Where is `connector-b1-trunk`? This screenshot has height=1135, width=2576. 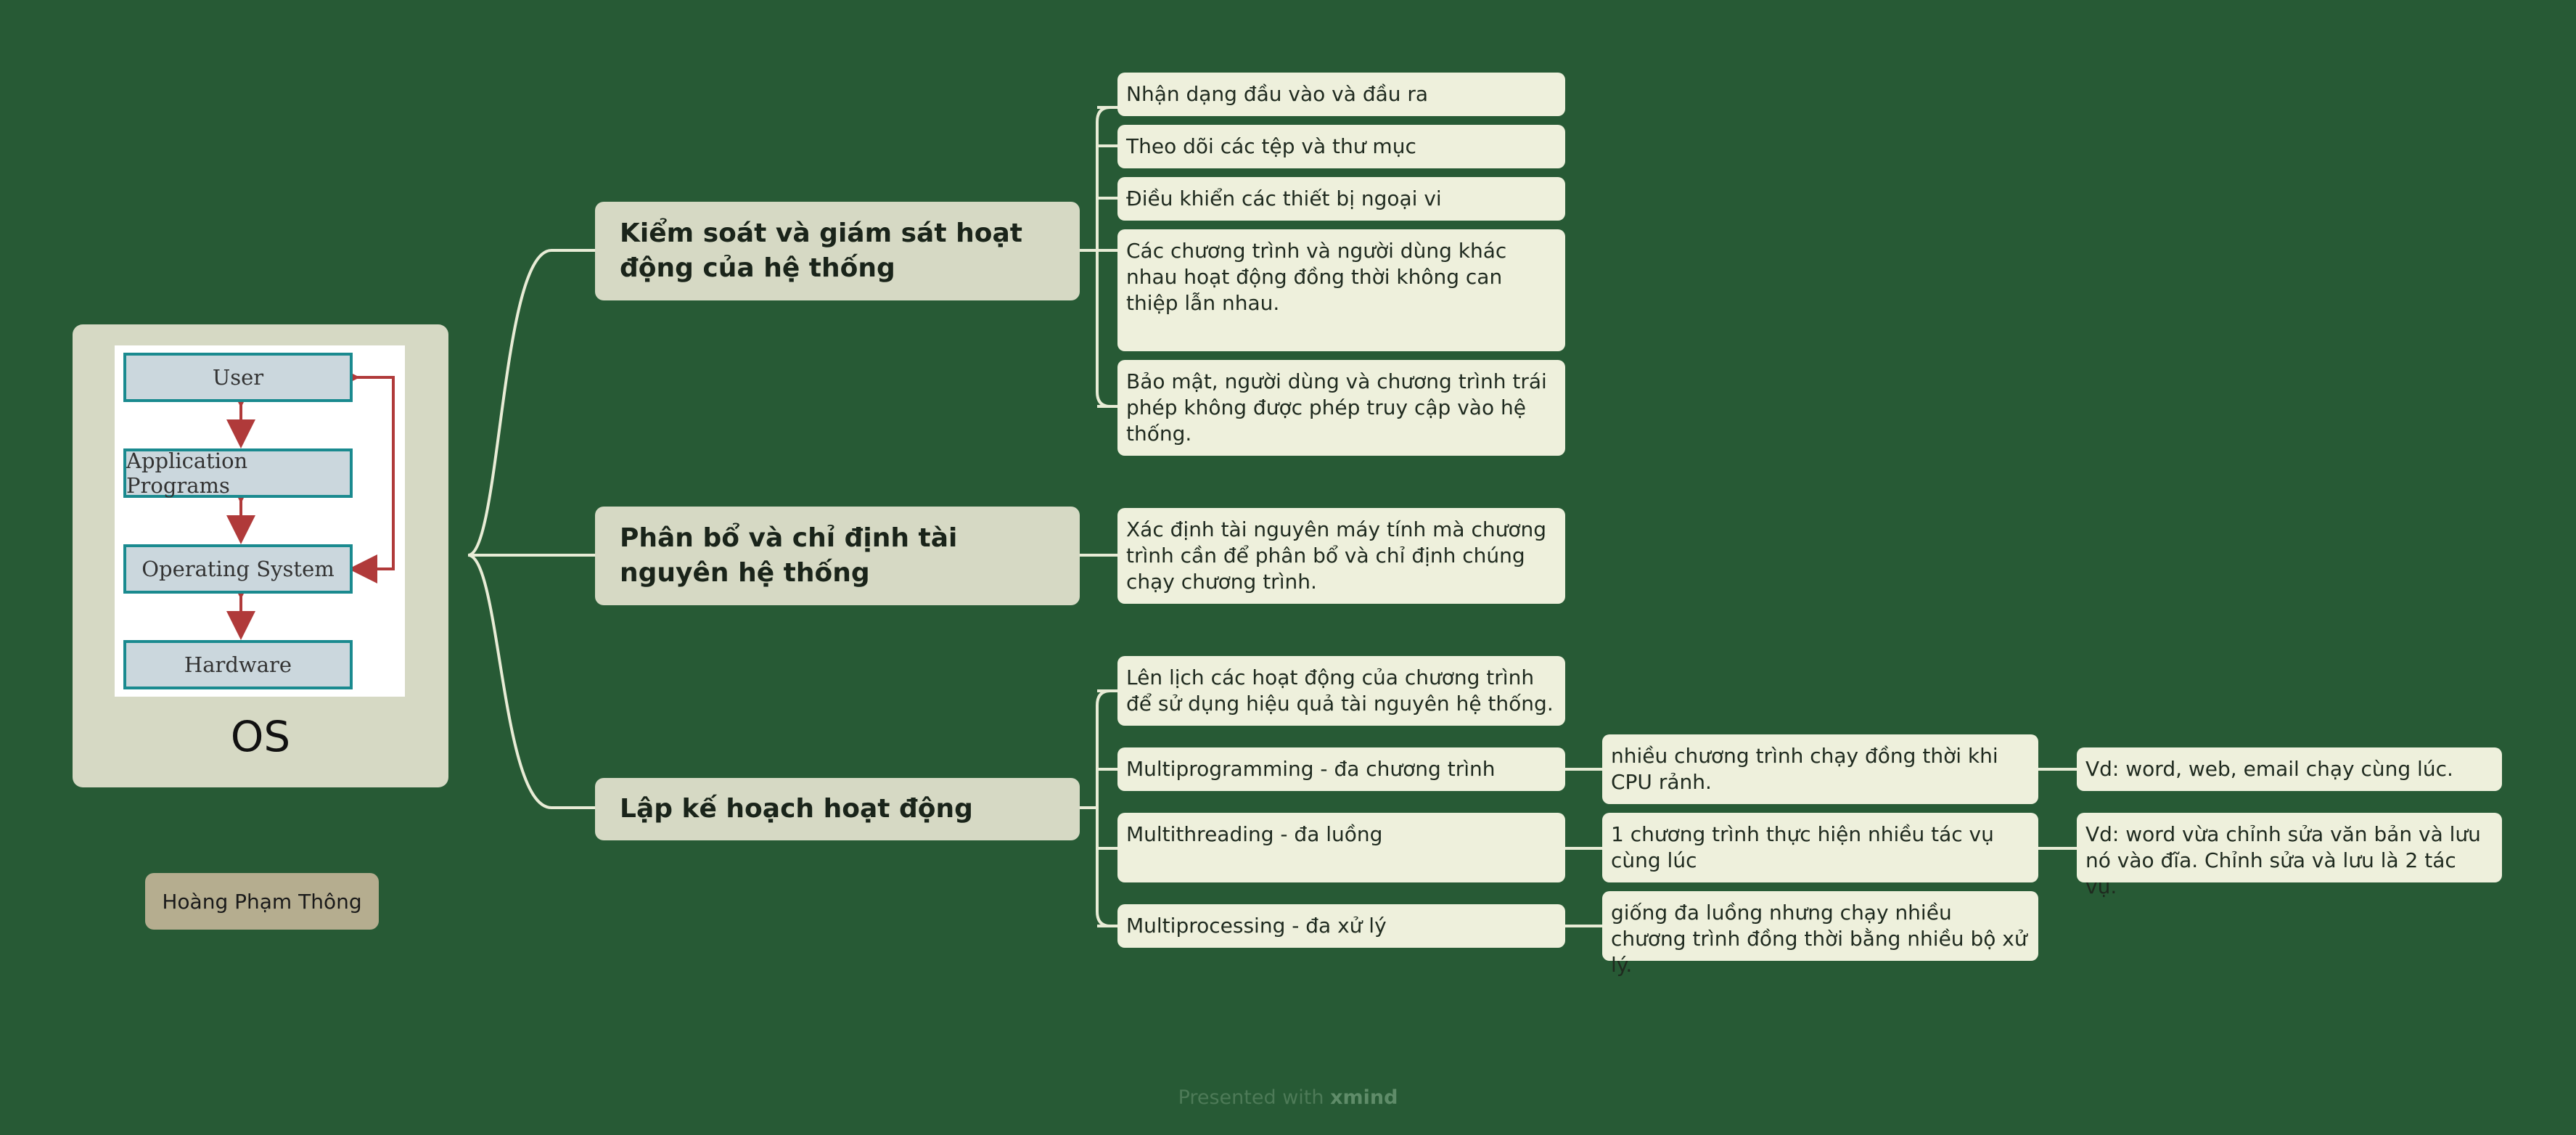 connector-b1-trunk is located at coordinates (1095, 257).